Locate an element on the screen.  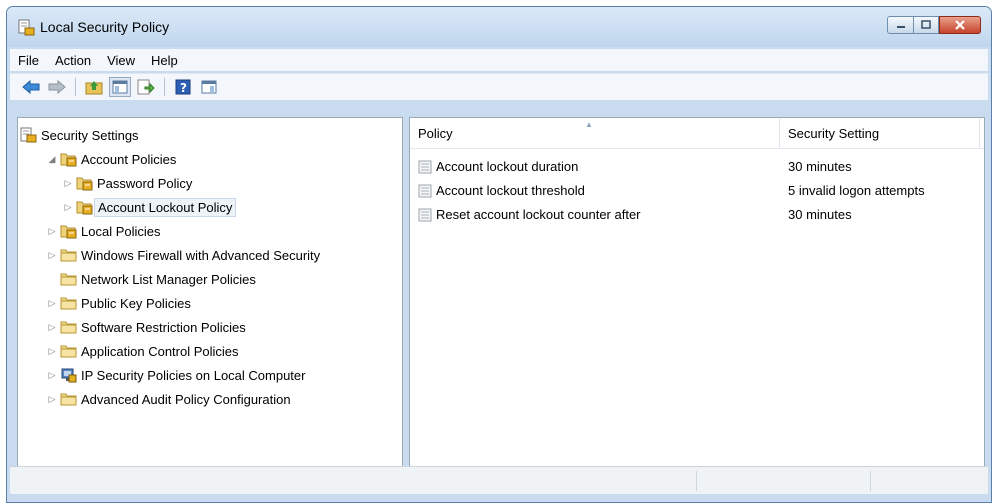
tree-item-label: Windows Firewall with Advanced Security is located at coordinates (201, 255).